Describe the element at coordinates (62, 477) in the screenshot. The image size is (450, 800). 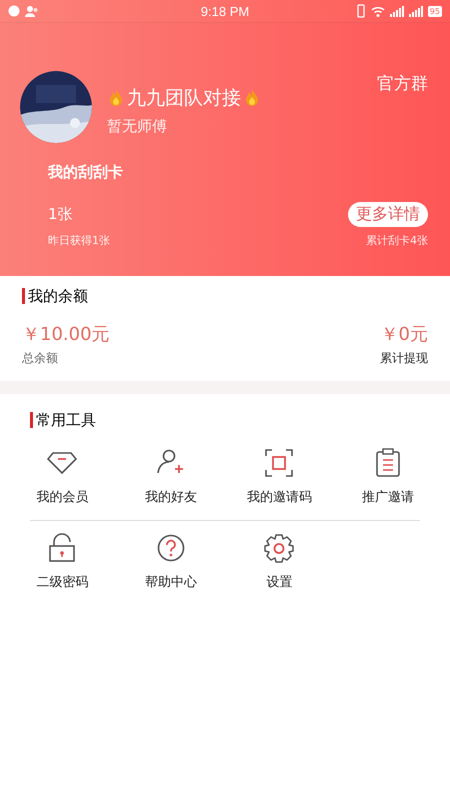
I see `tool-item: 我的会员` at that location.